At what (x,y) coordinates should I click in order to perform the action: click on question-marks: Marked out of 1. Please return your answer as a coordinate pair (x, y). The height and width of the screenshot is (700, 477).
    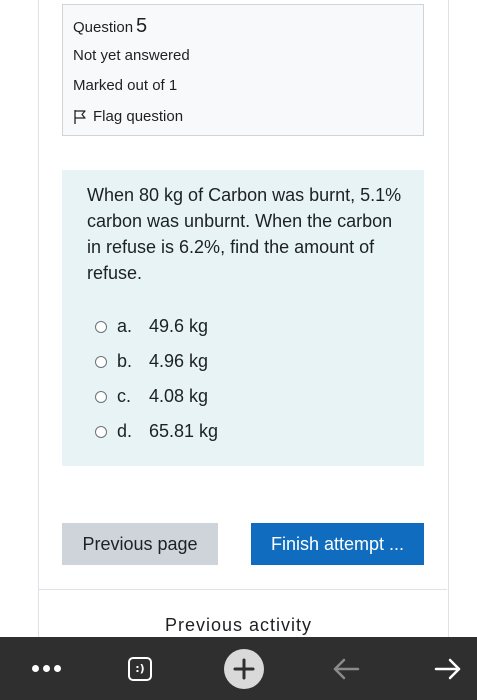
    Looking at the image, I should click on (125, 85).